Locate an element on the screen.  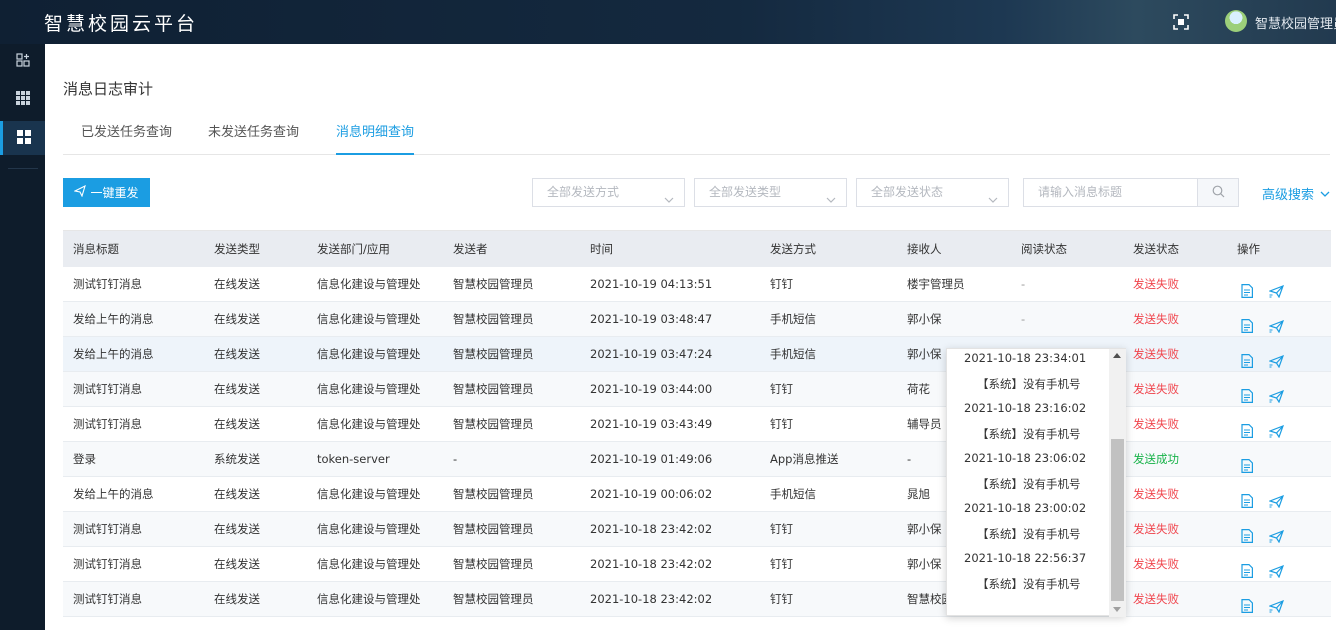
chevron-down-icon is located at coordinates (831, 195).